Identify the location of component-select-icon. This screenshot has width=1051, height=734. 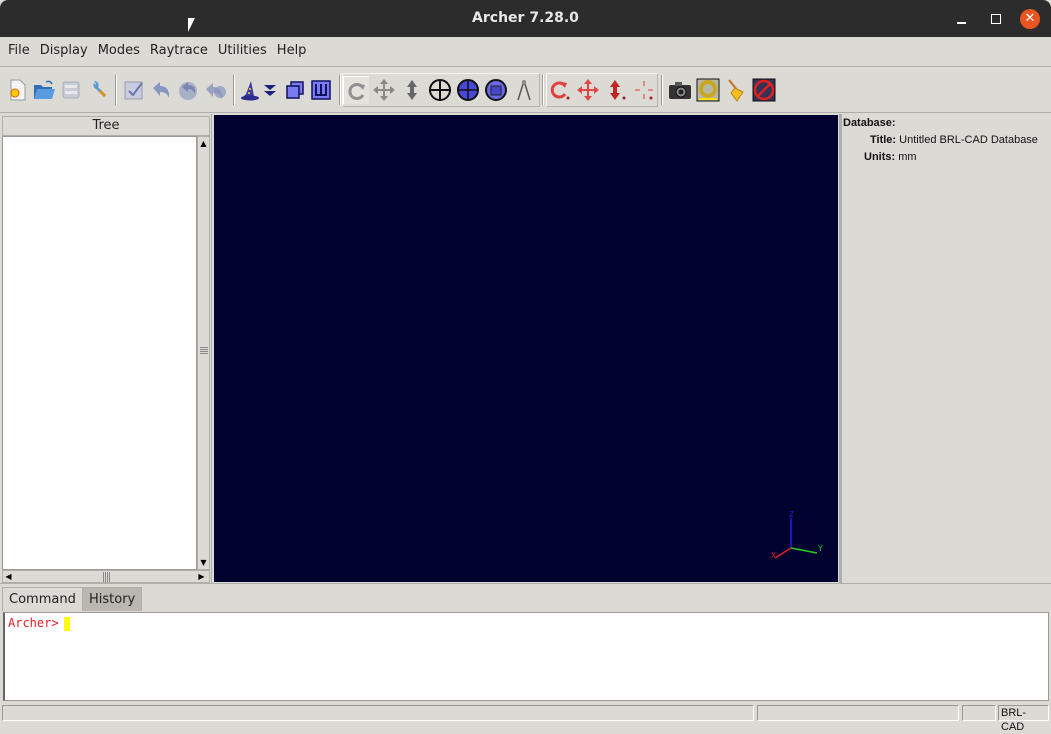
(468, 90).